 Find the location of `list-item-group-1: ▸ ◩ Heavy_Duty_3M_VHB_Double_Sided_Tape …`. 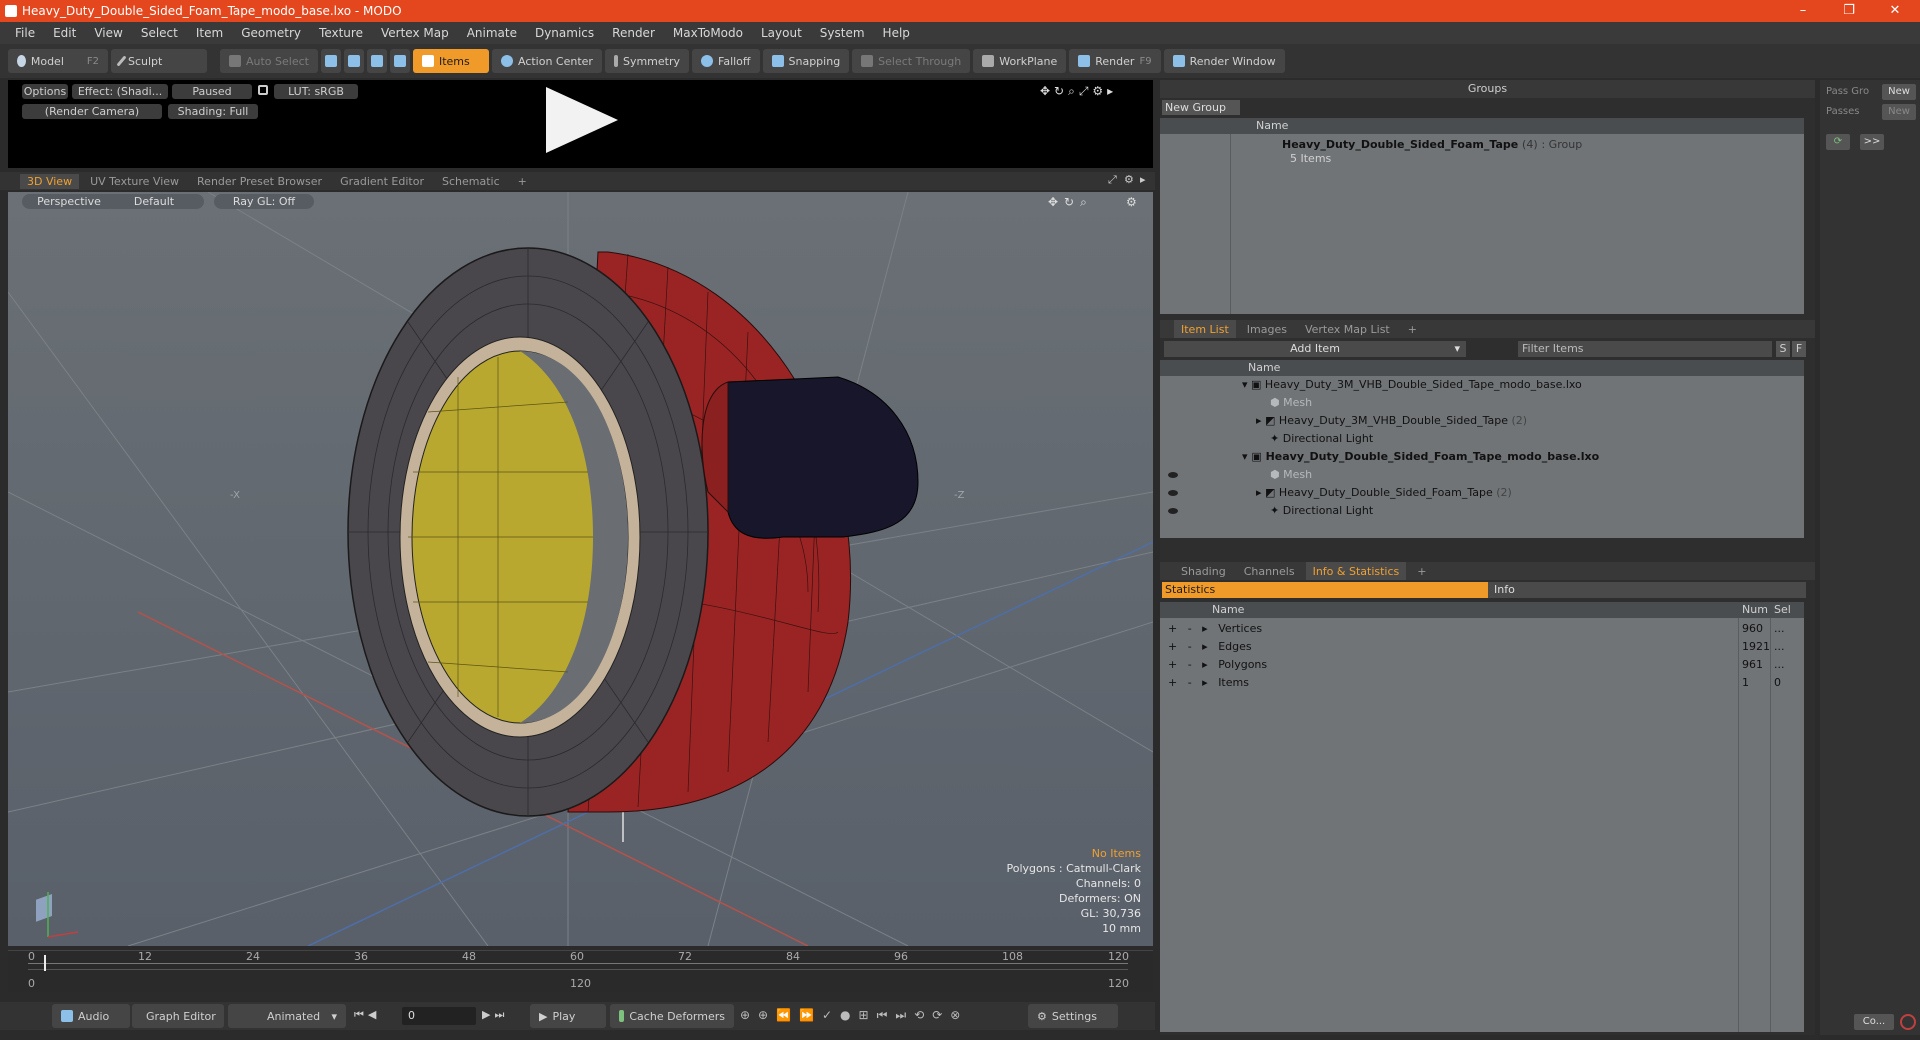

list-item-group-1: ▸ ◩ Heavy_Duty_3M_VHB_Double_Sided_Tape … is located at coordinates (1391, 421).